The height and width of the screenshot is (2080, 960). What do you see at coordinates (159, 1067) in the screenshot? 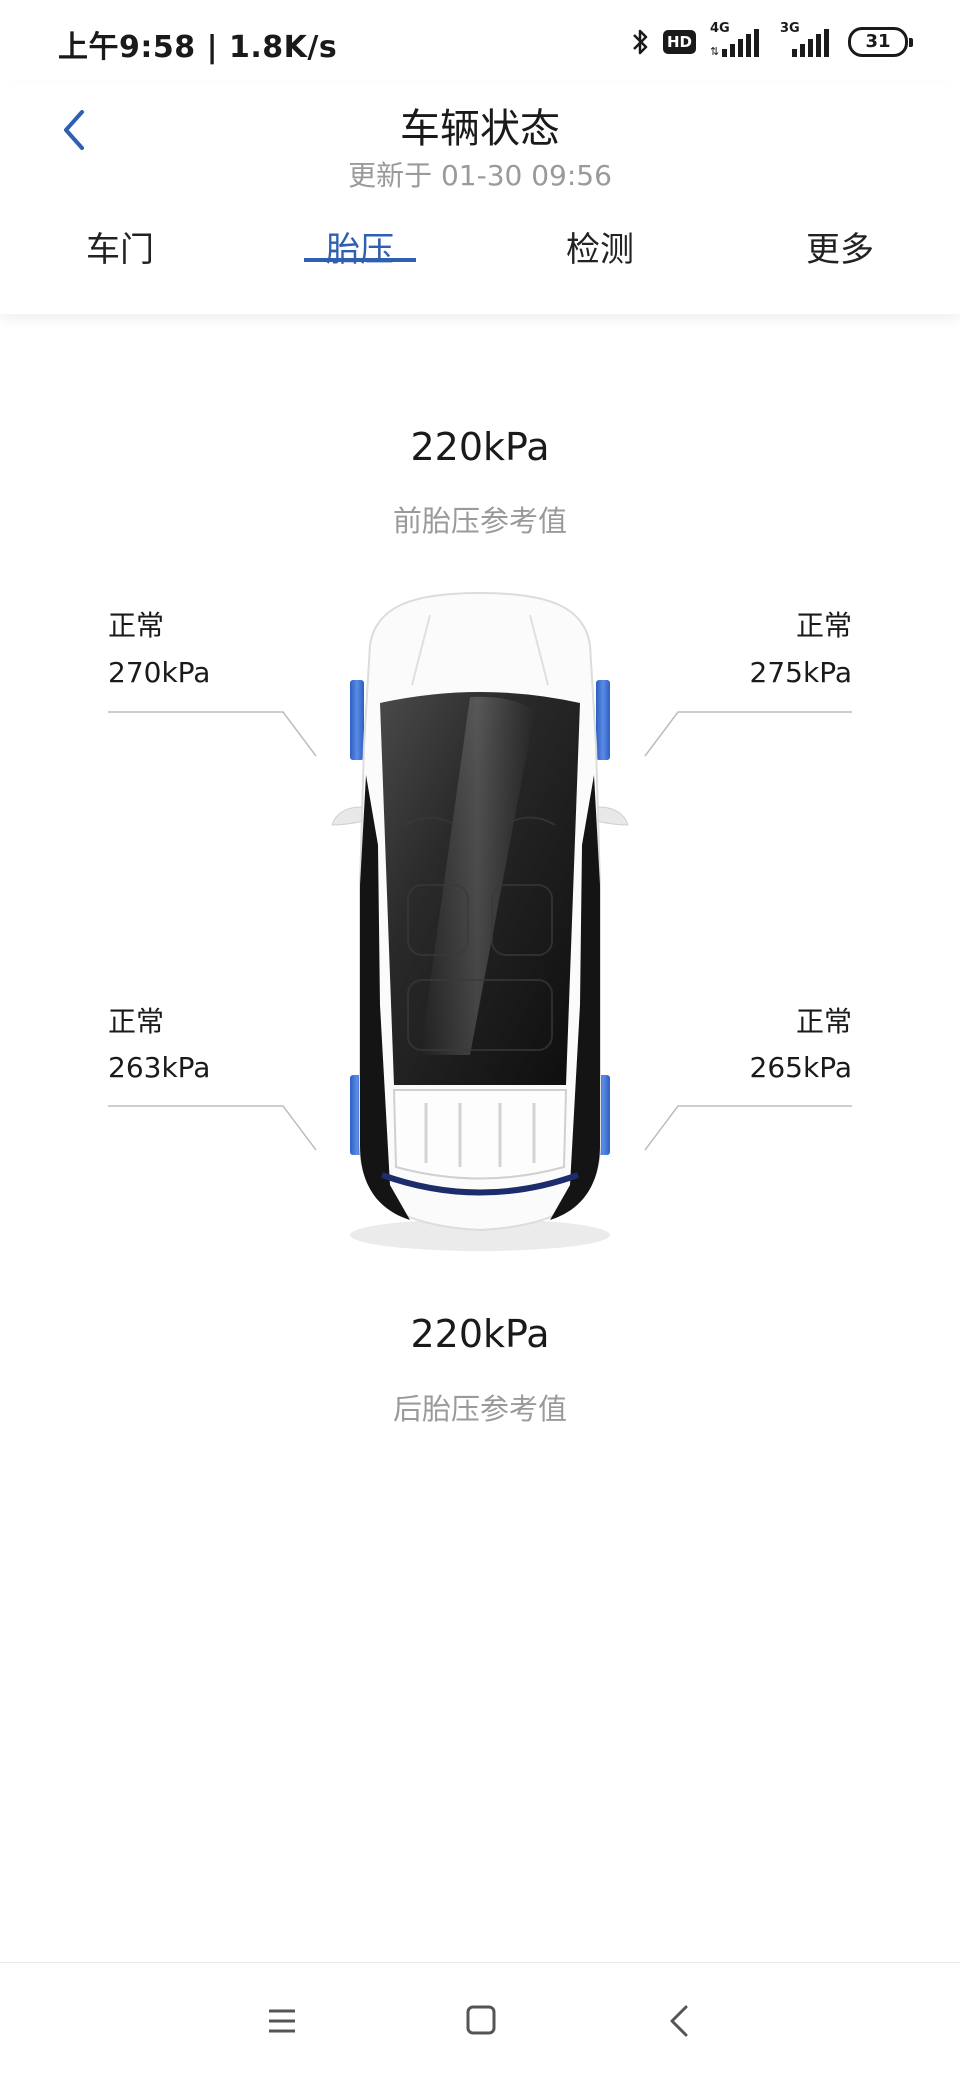
I see `rear-left-pressure: 263kPa` at bounding box center [159, 1067].